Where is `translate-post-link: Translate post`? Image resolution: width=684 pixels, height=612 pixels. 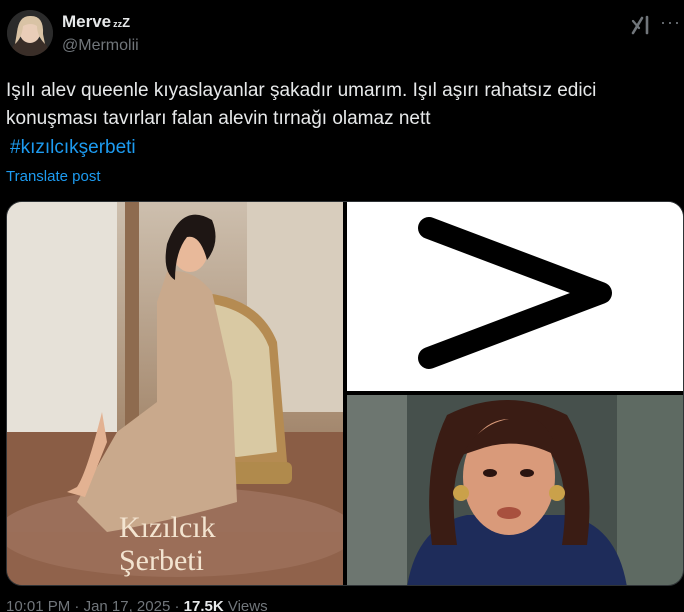
translate-post-link: Translate post is located at coordinates (53, 176).